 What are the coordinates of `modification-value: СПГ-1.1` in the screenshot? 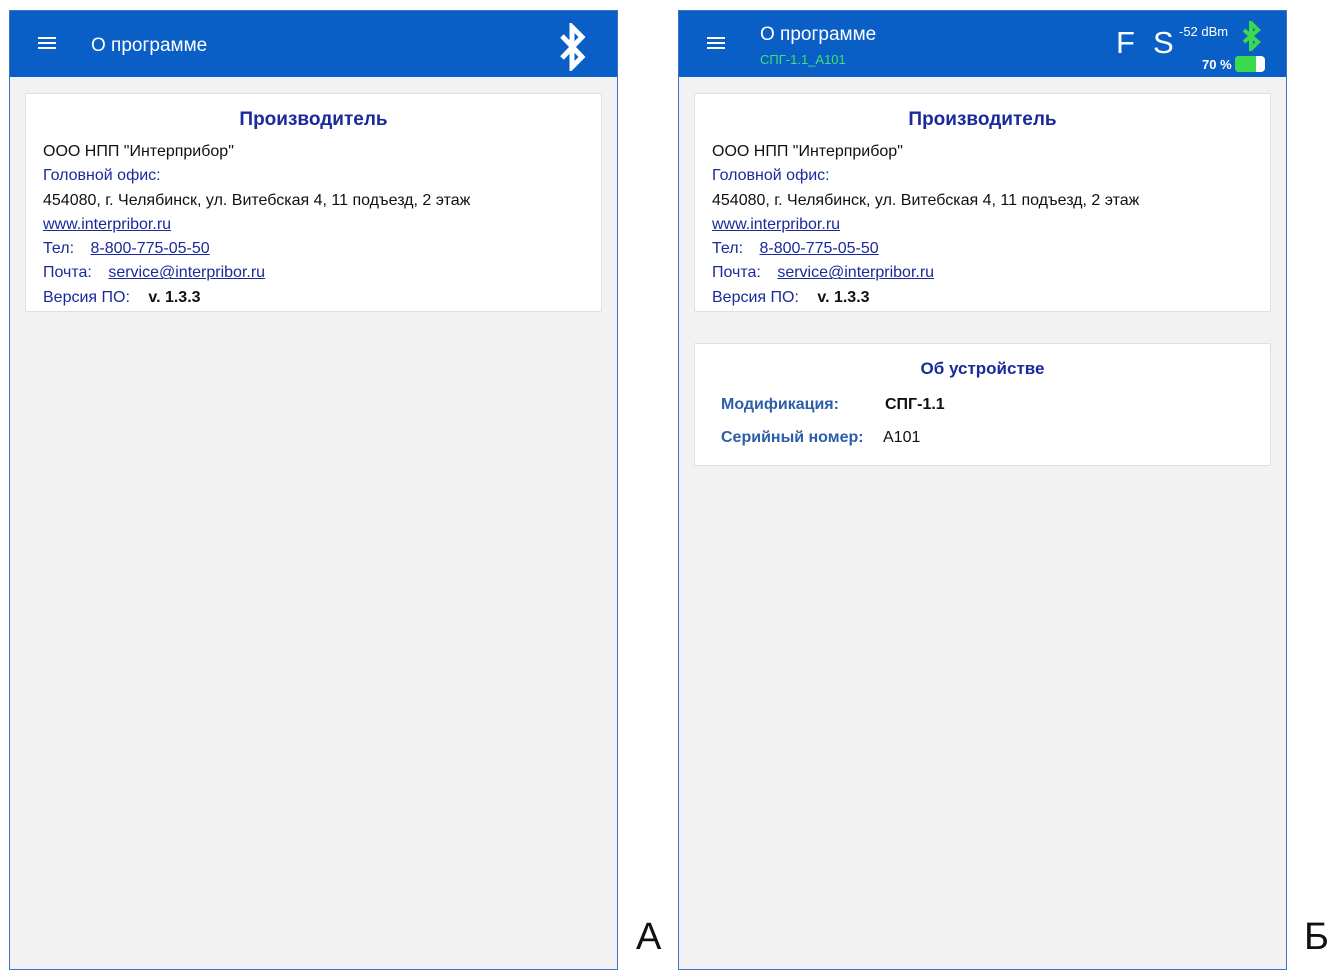 It's located at (915, 404).